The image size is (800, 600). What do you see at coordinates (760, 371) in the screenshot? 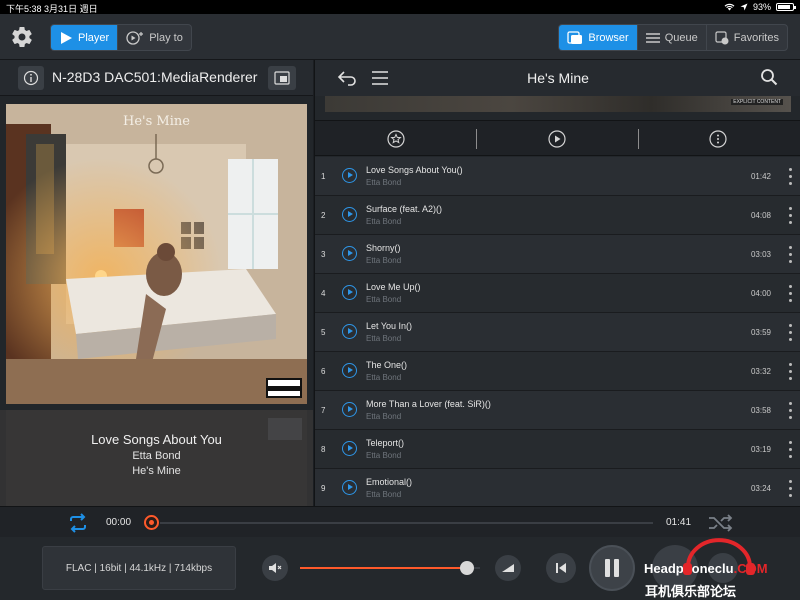
I see `track-duration: 03:32` at bounding box center [760, 371].